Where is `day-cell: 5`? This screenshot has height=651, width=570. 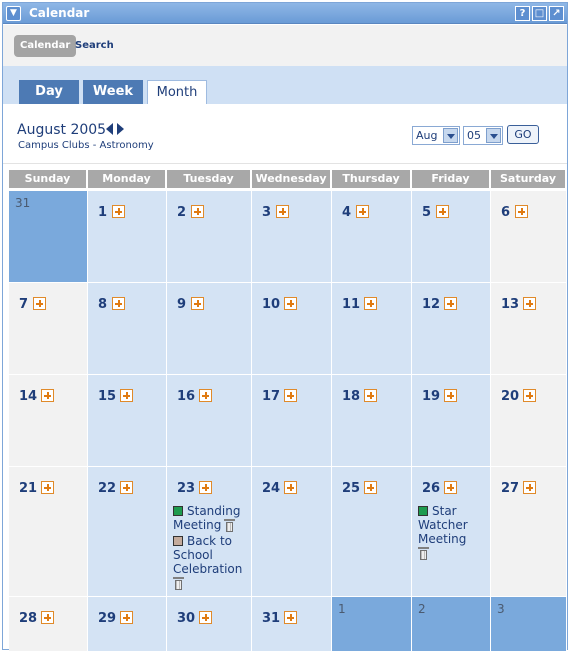
day-cell: 5 is located at coordinates (451, 237).